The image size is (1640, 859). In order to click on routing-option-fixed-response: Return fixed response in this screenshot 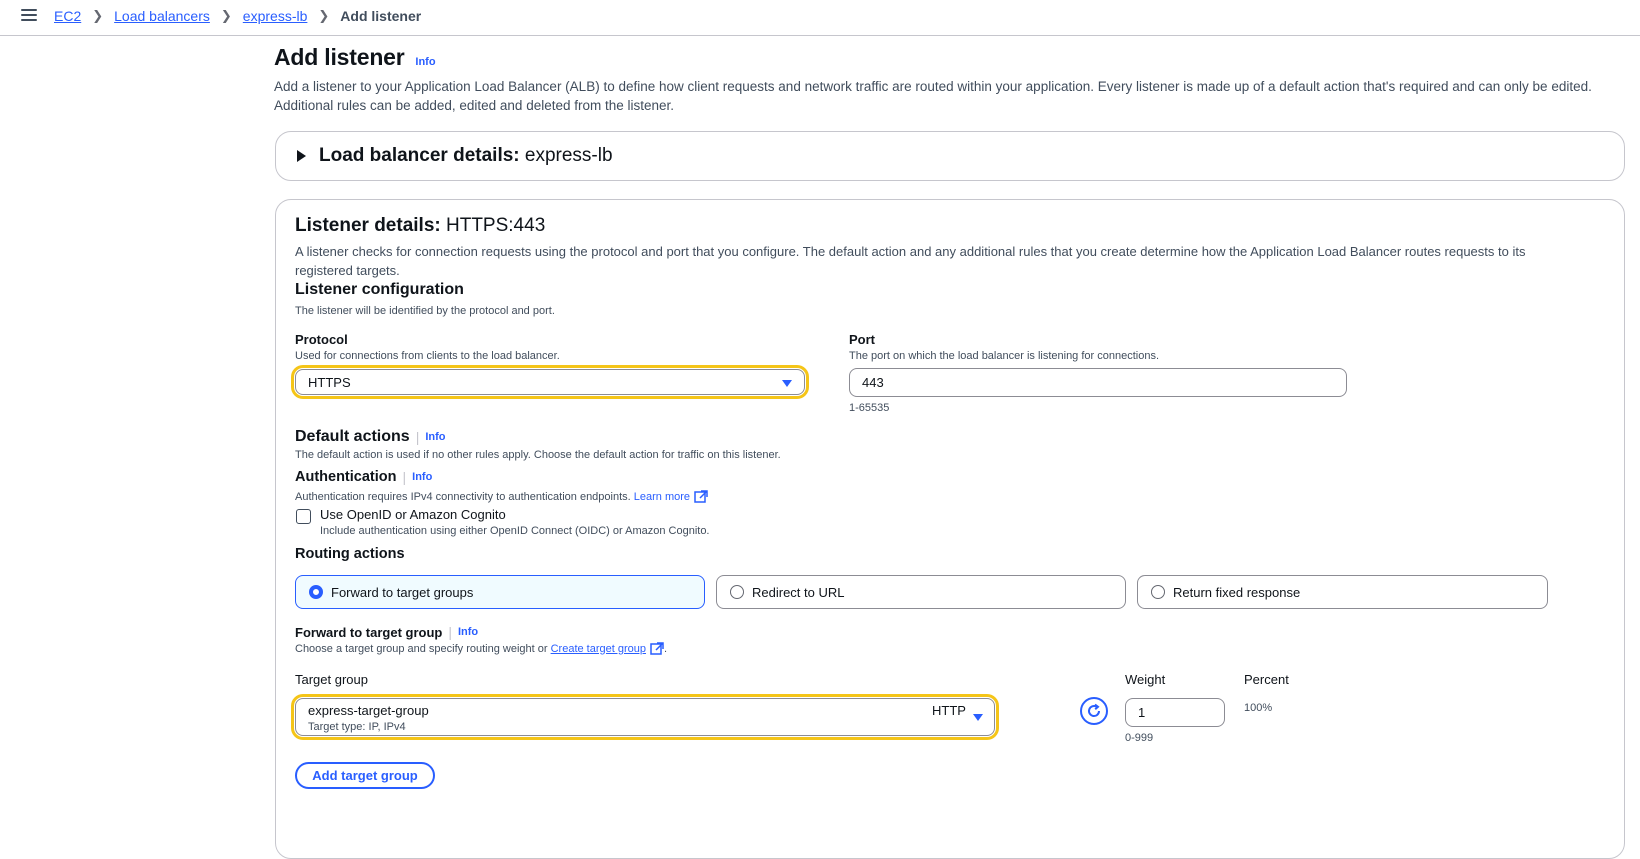, I will do `click(1342, 592)`.